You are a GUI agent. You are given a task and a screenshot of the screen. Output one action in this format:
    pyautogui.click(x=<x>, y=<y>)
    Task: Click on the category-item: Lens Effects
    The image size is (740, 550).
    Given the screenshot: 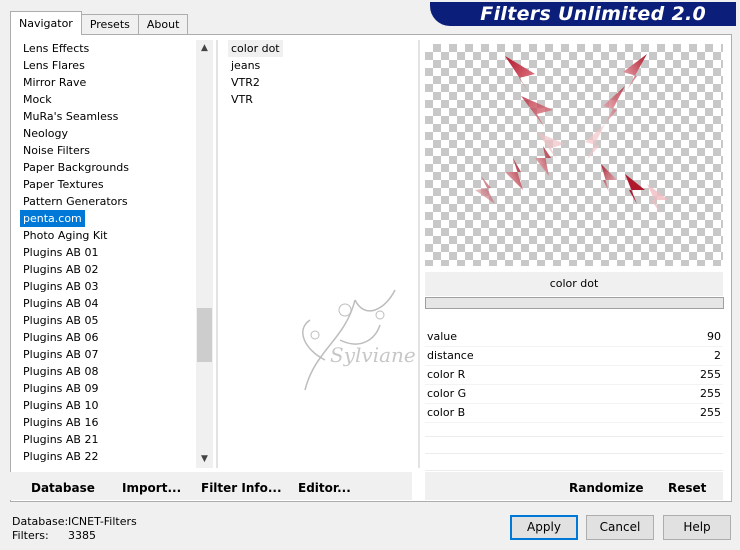 What is the action you would take?
    pyautogui.click(x=108, y=48)
    